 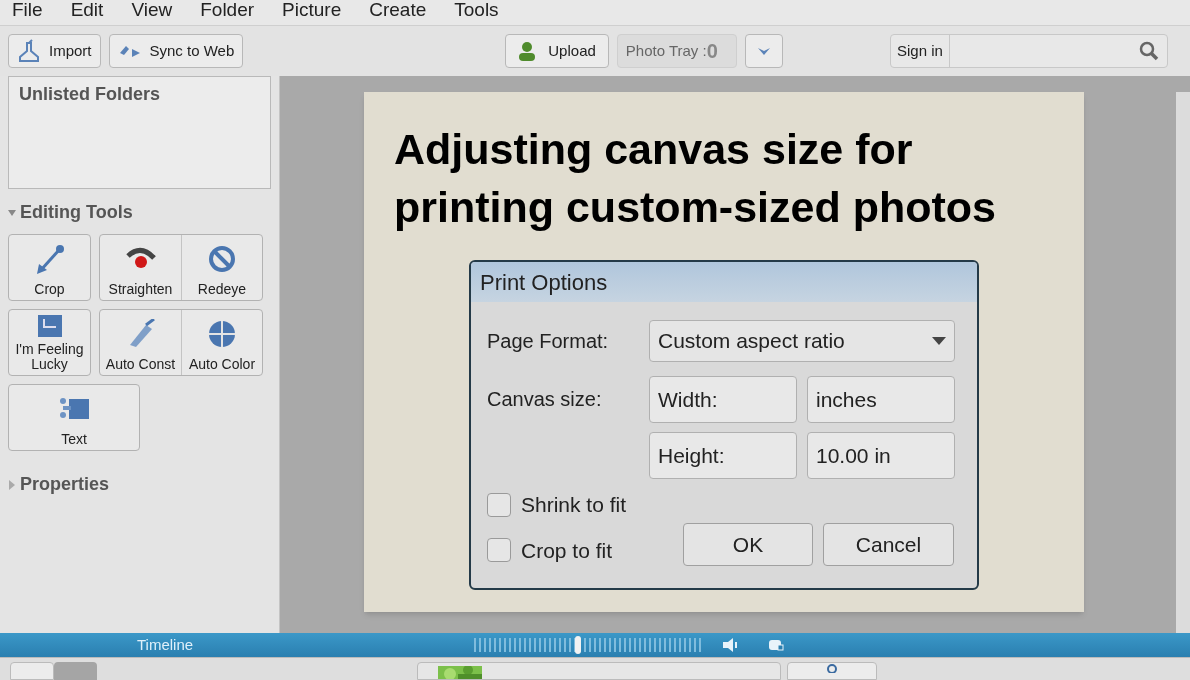 What do you see at coordinates (222, 333) in the screenshot?
I see `crosshair-circle-icon` at bounding box center [222, 333].